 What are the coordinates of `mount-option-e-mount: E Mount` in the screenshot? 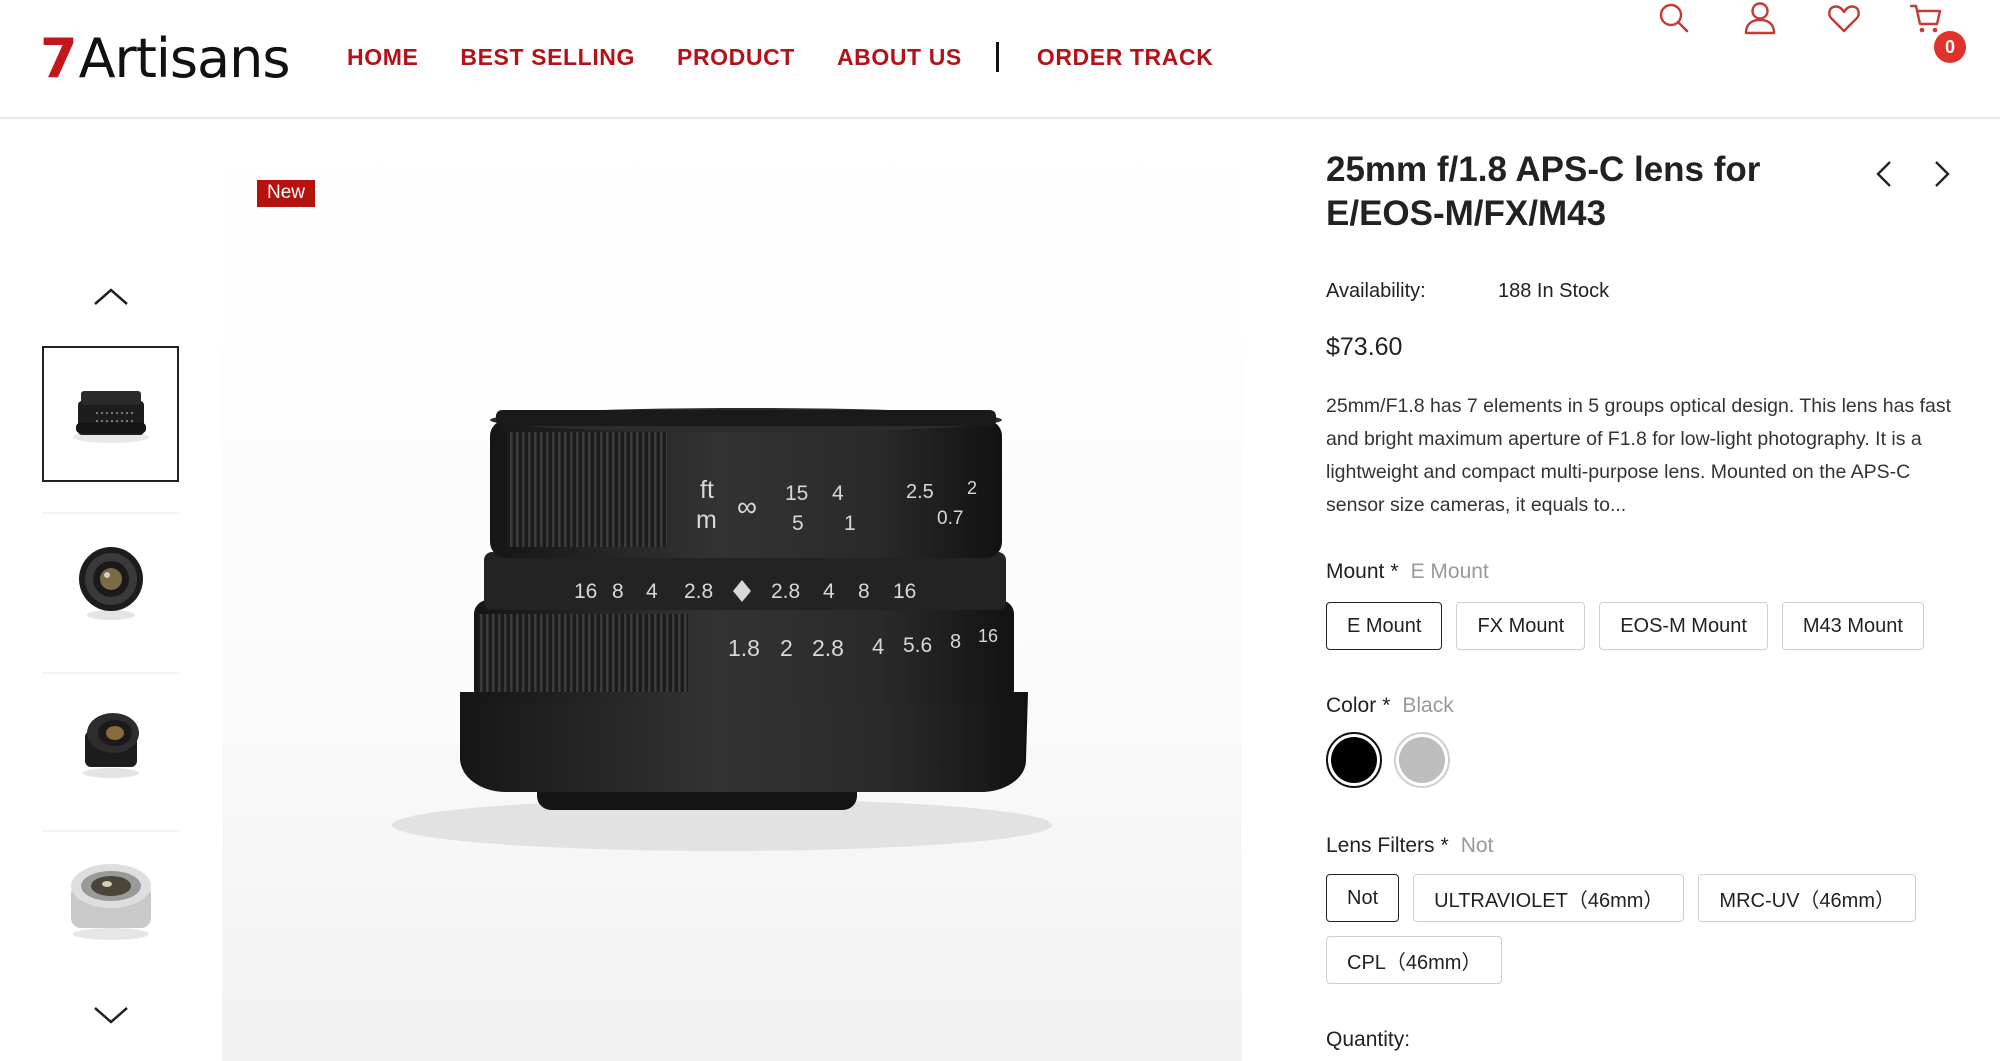 It's located at (1384, 626).